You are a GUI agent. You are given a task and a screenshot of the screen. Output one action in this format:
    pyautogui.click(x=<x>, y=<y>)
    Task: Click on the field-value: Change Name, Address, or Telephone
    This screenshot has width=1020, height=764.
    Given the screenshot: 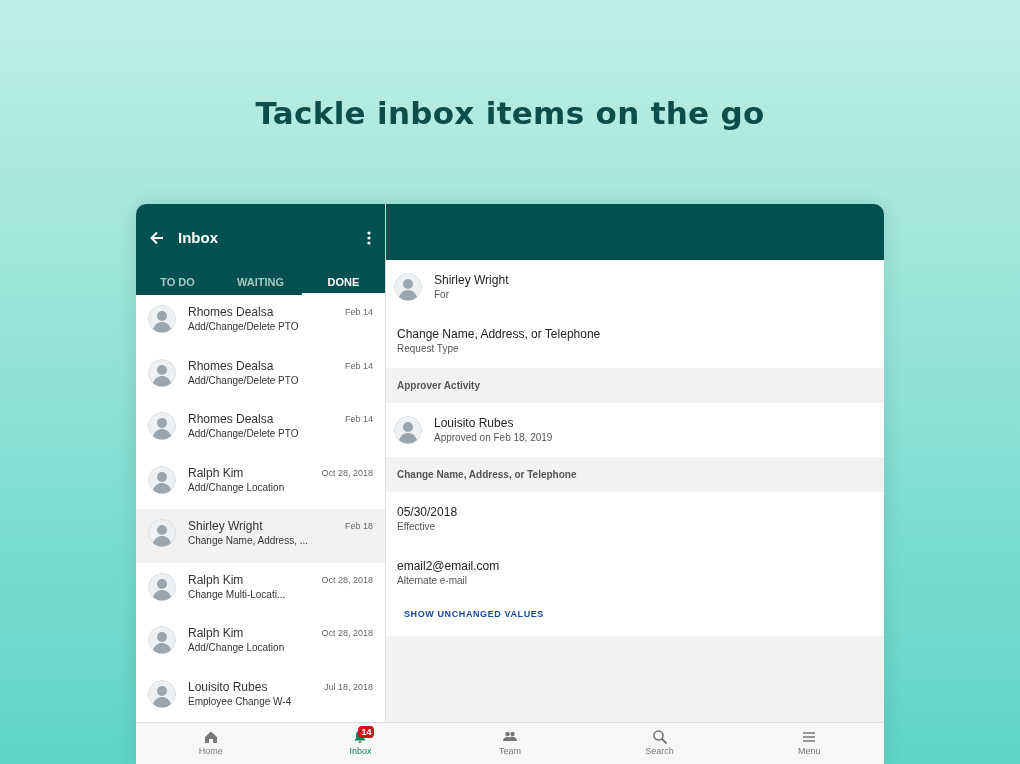 What is the action you would take?
    pyautogui.click(x=499, y=334)
    